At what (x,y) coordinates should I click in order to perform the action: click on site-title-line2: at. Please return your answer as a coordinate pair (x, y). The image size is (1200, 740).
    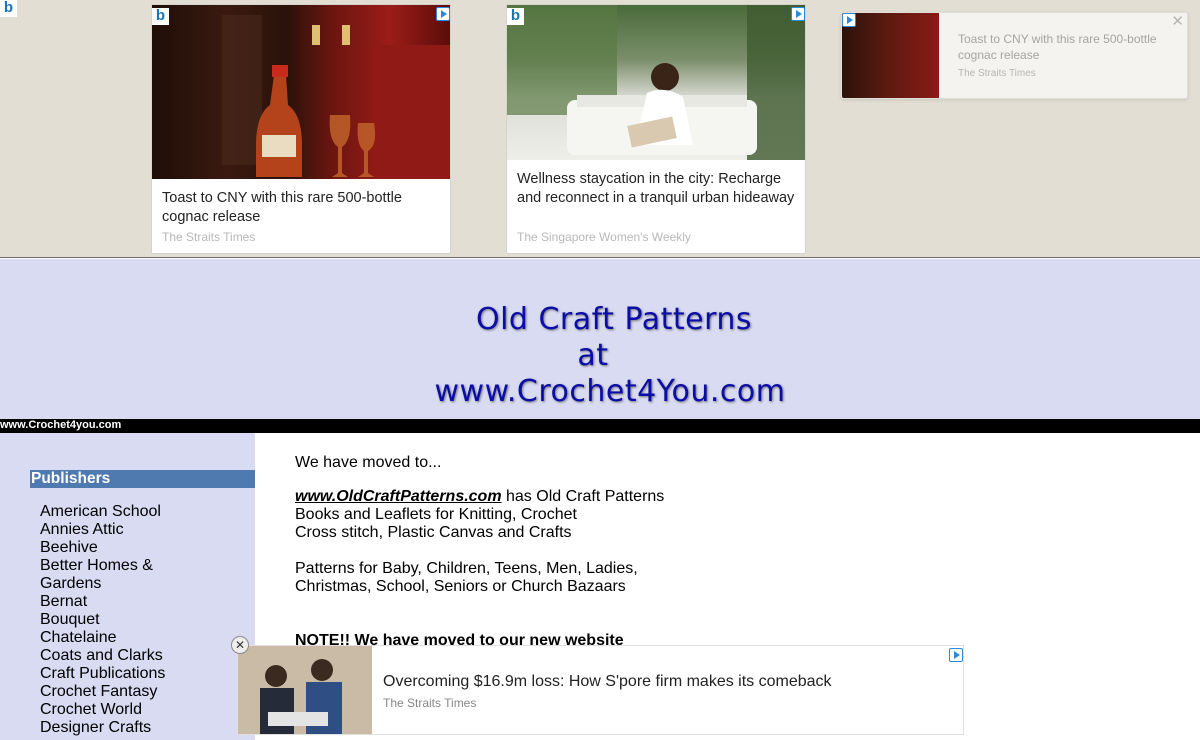
    Looking at the image, I should click on (593, 355).